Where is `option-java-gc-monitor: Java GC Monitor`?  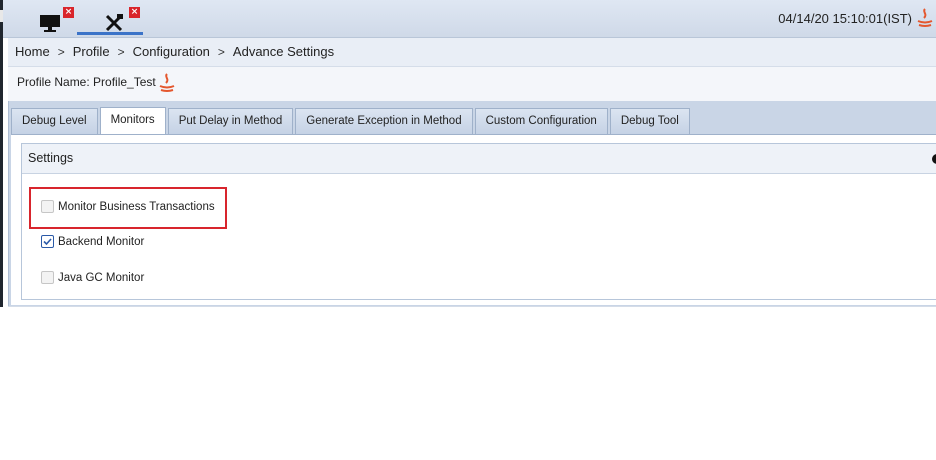
option-java-gc-monitor: Java GC Monitor is located at coordinates (92, 277).